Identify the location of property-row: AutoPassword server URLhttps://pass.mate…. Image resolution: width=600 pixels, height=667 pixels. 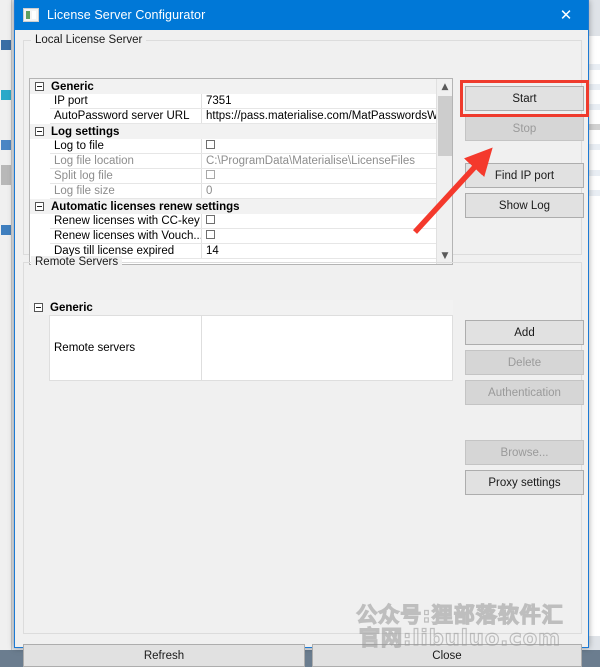
(243, 116).